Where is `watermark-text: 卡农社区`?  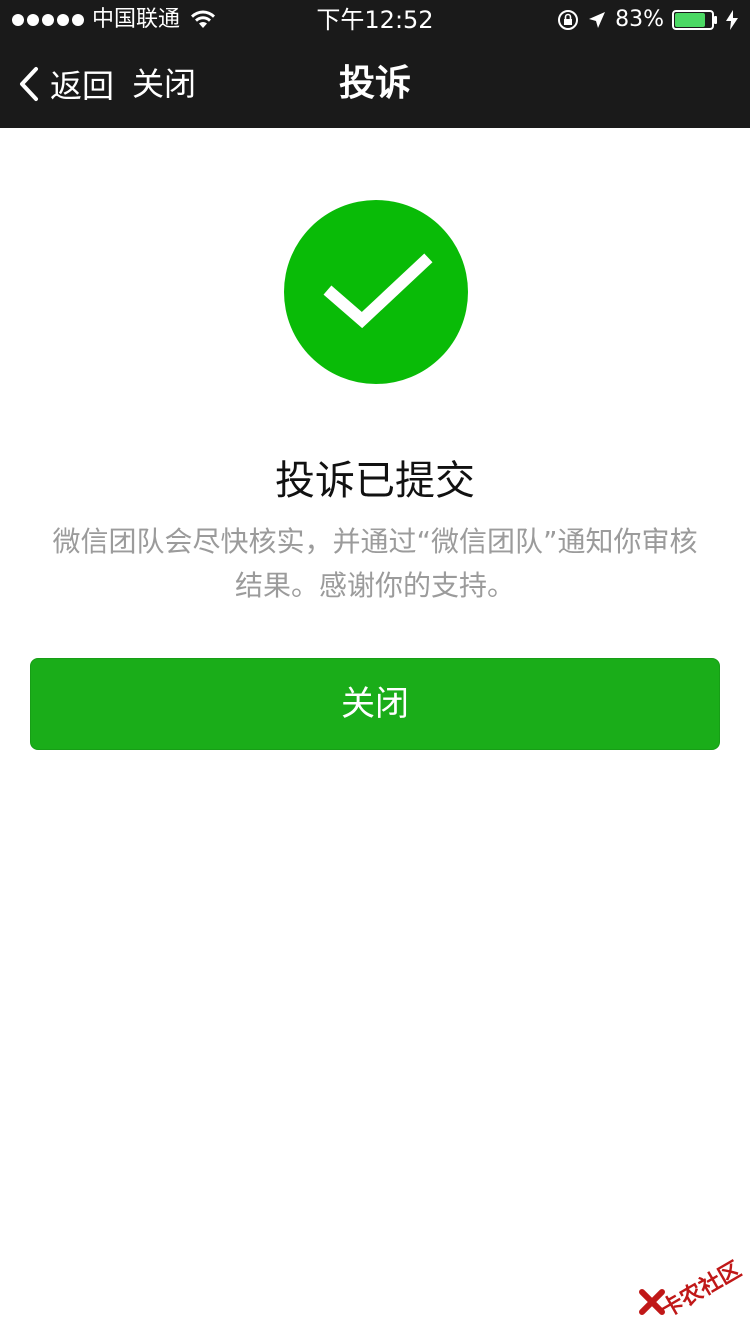
watermark-text: 卡农社区 is located at coordinates (701, 1290).